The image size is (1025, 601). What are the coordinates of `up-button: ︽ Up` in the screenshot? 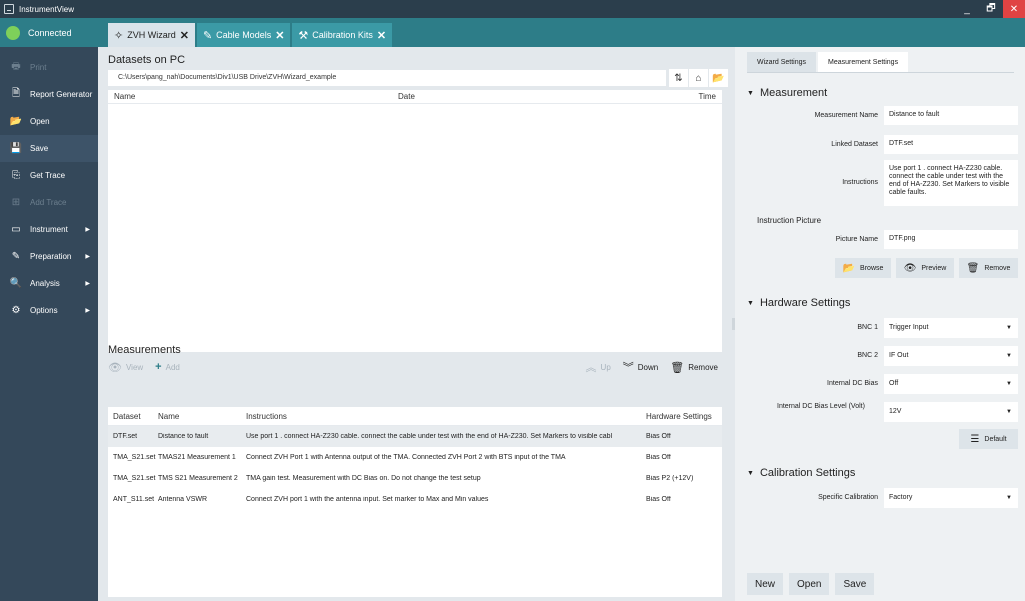 It's located at (598, 367).